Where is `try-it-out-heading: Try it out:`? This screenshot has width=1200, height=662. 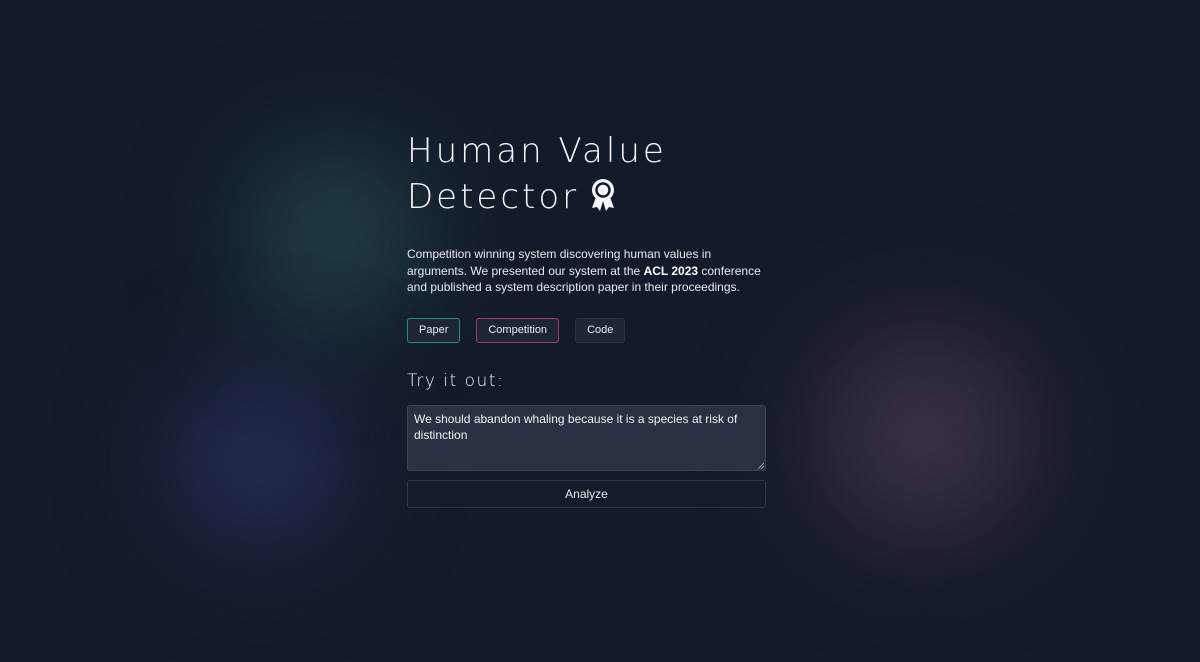
try-it-out-heading: Try it out: is located at coordinates (456, 380).